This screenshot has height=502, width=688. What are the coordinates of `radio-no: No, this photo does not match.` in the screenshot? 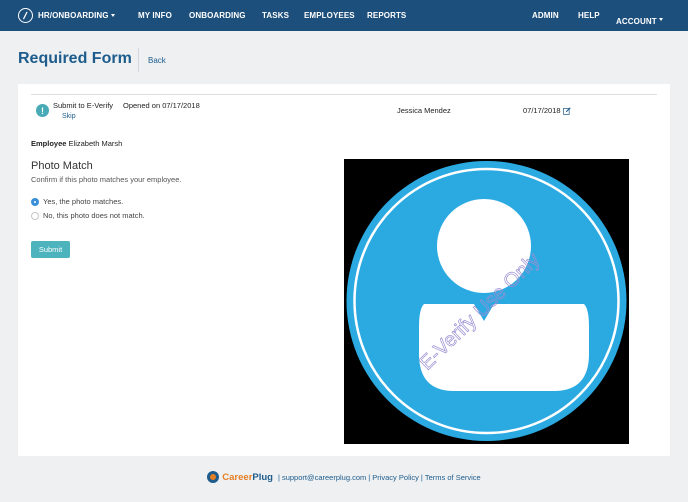 It's located at (88, 215).